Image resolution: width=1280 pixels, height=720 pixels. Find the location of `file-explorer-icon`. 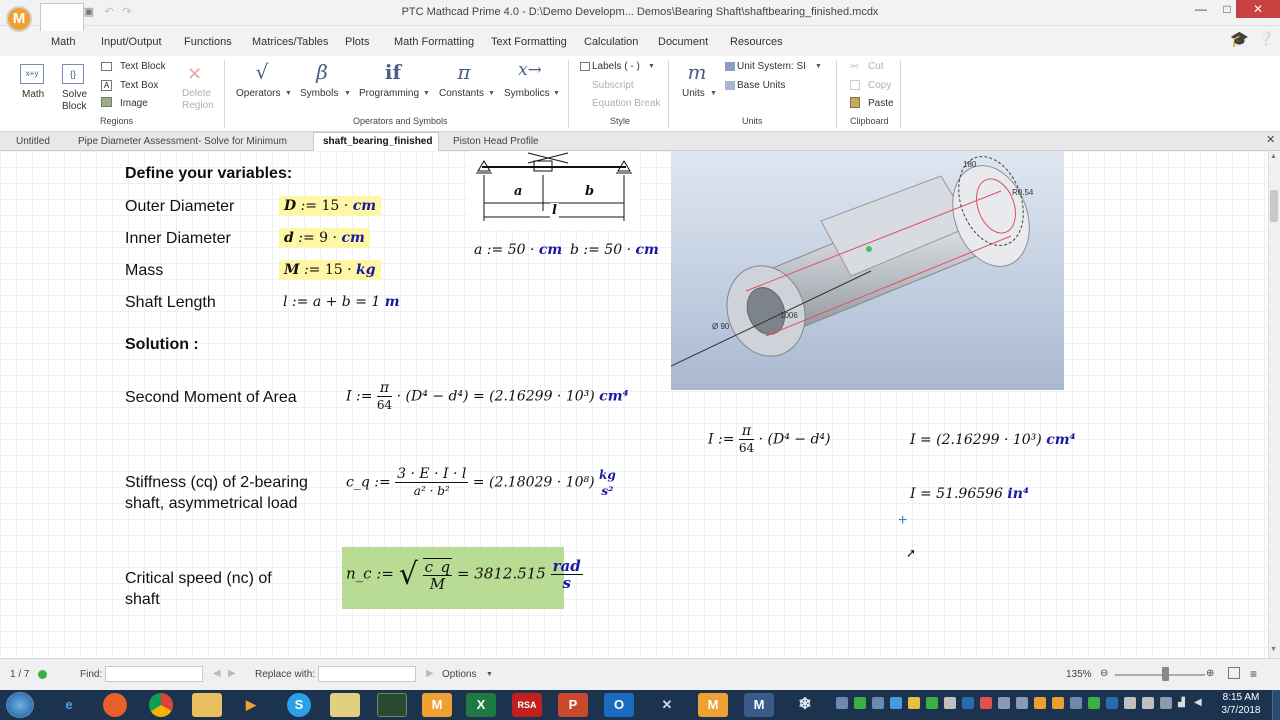

file-explorer-icon is located at coordinates (207, 705).